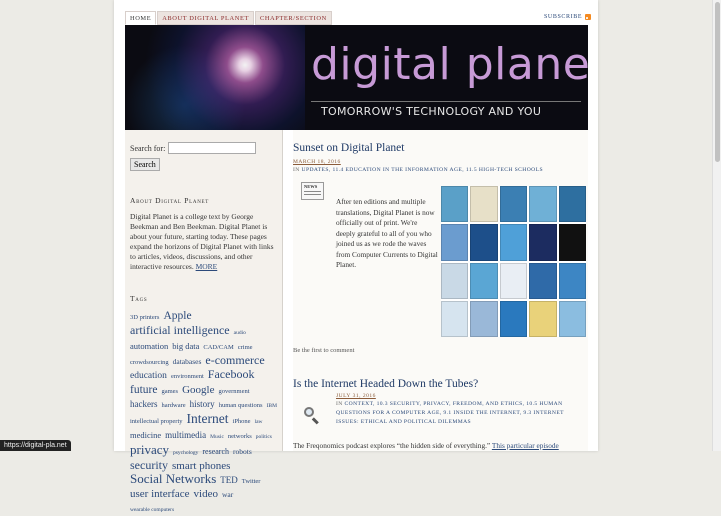 The height and width of the screenshot is (516, 721). Describe the element at coordinates (185, 346) in the screenshot. I see `tag-link: big data` at that location.